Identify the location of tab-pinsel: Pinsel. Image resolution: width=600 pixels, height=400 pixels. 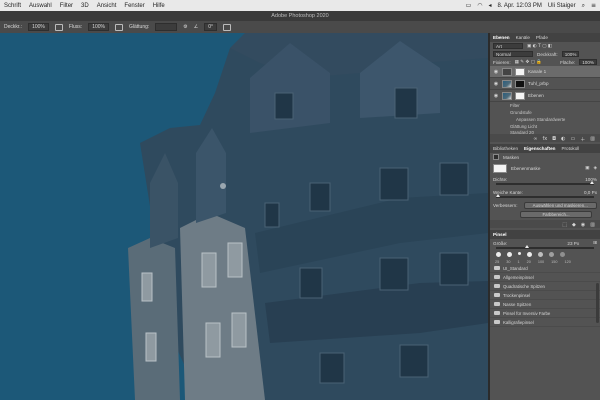
(500, 234).